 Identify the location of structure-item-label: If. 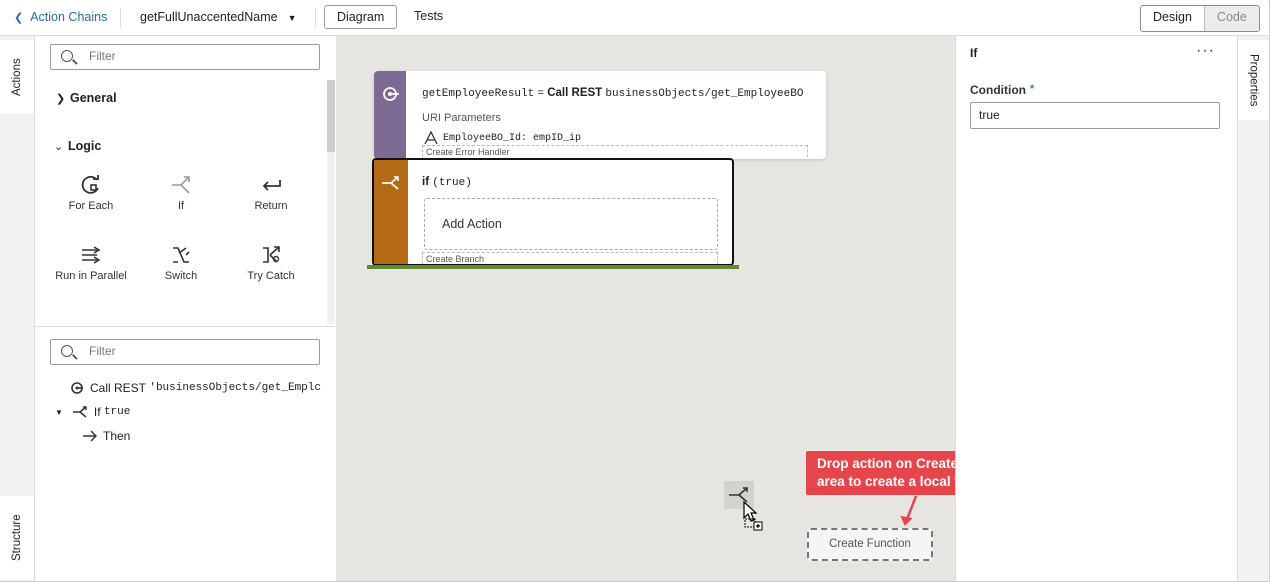
(97, 412).